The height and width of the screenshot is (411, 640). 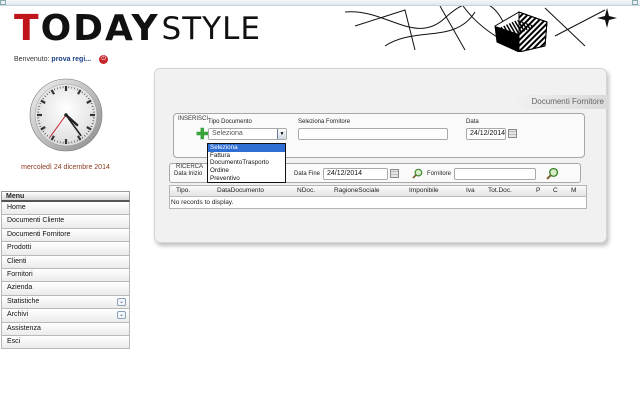 What do you see at coordinates (18, 315) in the screenshot?
I see `menu-item-label: Archivi` at bounding box center [18, 315].